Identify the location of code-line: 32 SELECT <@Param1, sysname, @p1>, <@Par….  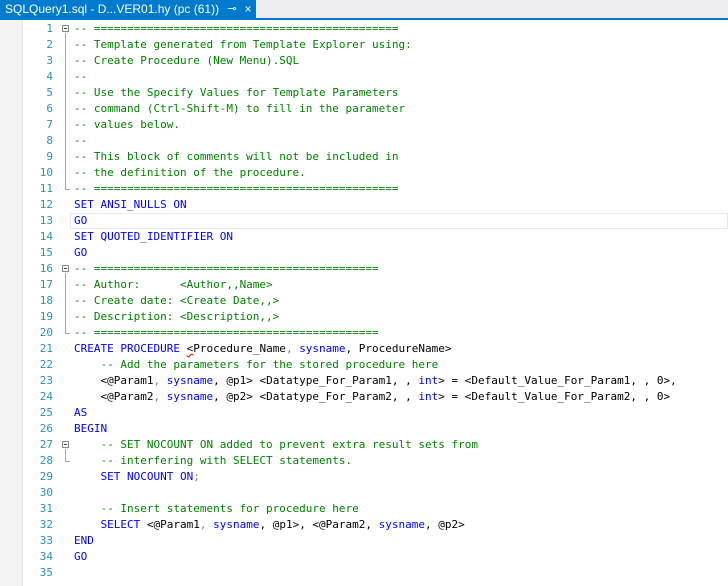
(364, 525).